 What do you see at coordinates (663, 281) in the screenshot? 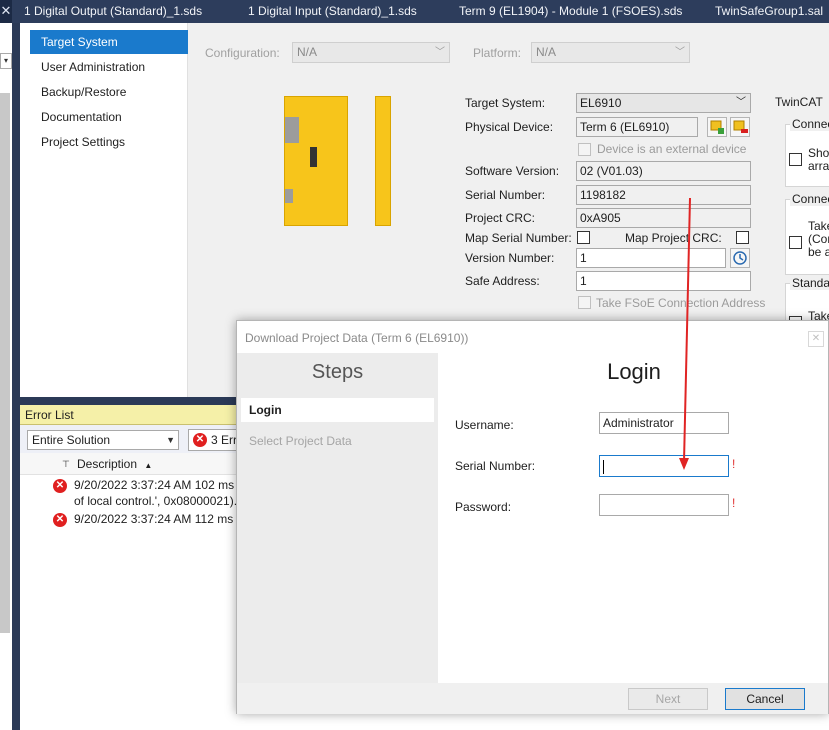
I see `safe-address-input: 1` at bounding box center [663, 281].